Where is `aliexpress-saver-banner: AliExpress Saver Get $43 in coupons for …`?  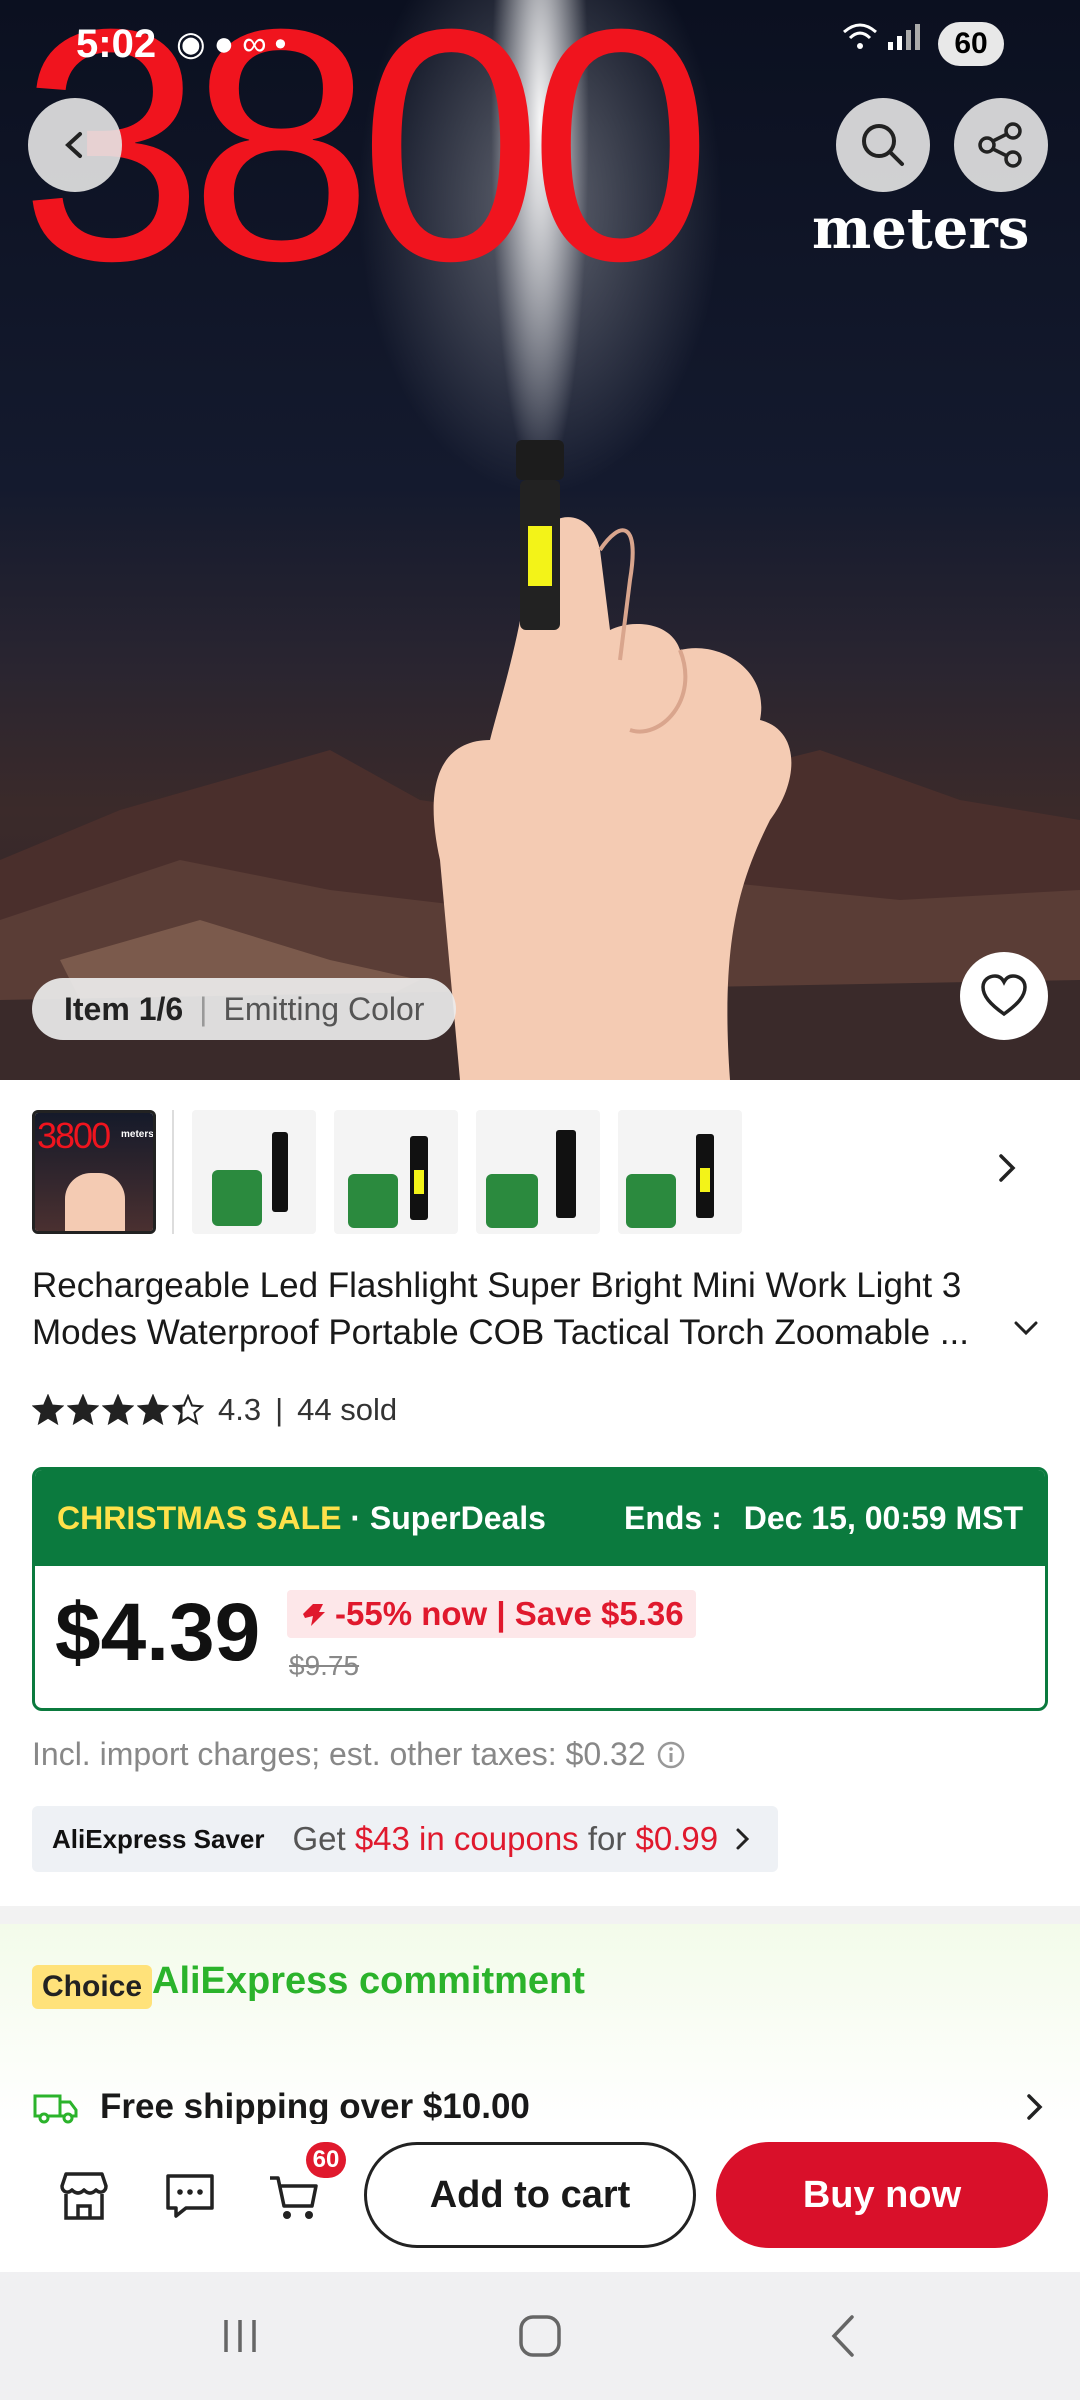
aliexpress-saver-banner: AliExpress Saver Get $43 in coupons for … is located at coordinates (405, 1839).